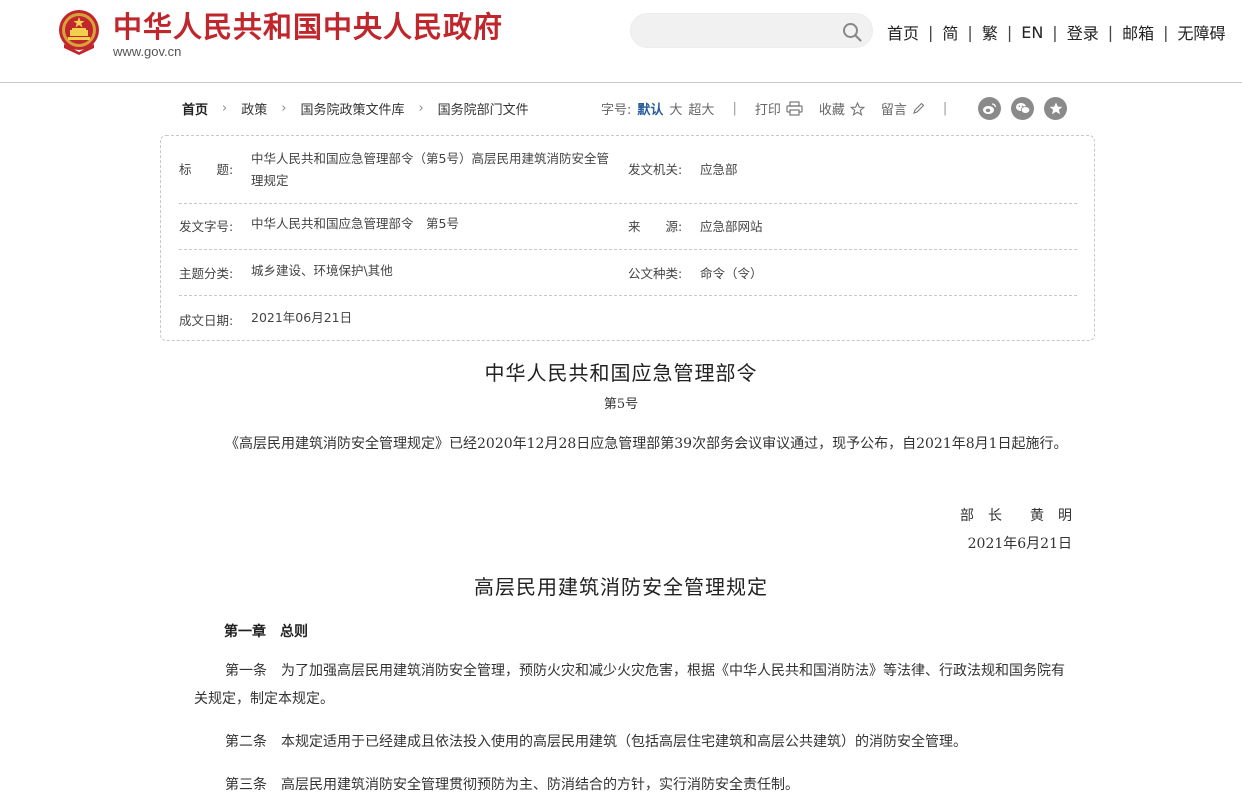 This screenshot has height=812, width=1242. I want to click on favorite-star-icon, so click(1055, 108).